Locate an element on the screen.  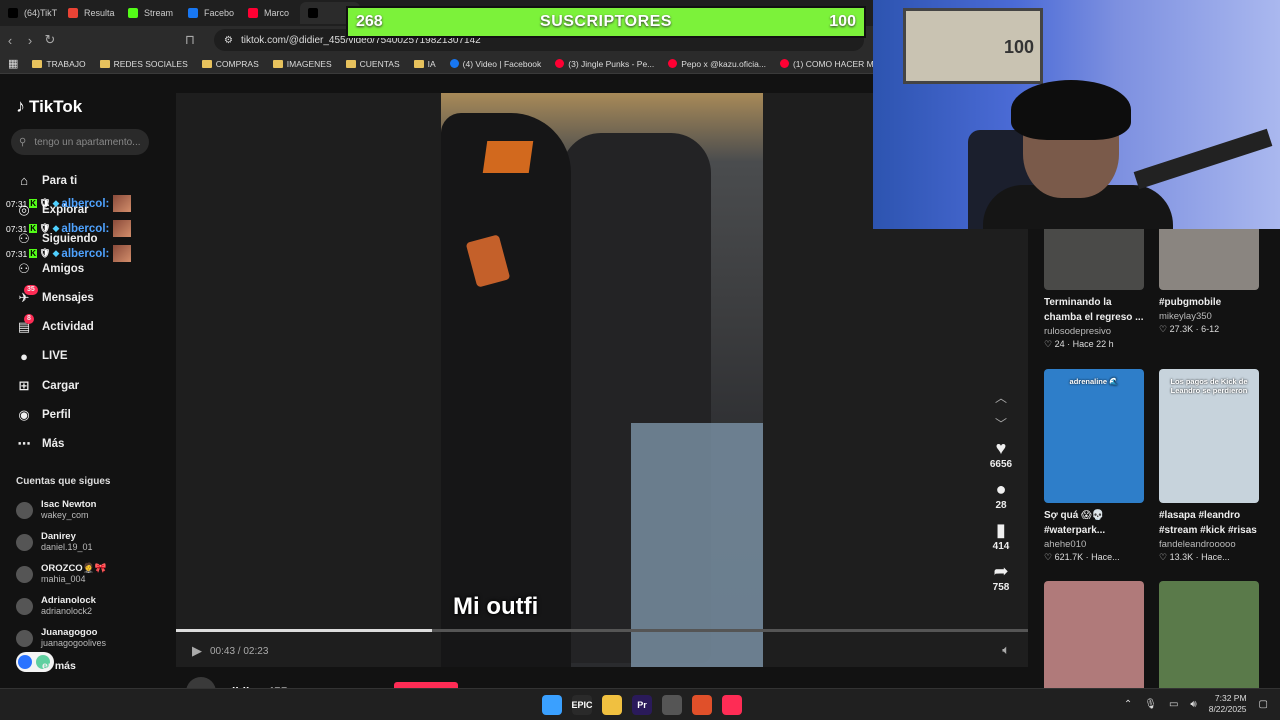
following-item: Adrianolock adrianolock2 is located at coordinates (61, 606).